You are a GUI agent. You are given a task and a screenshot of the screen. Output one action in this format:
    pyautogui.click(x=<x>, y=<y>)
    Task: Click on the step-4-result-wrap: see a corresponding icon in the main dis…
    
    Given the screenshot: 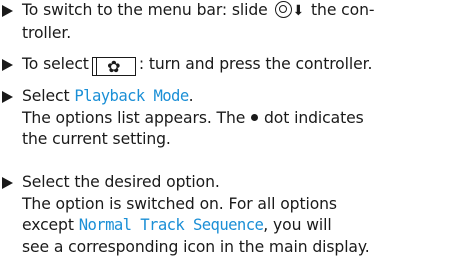 What is the action you would take?
    pyautogui.click(x=196, y=246)
    